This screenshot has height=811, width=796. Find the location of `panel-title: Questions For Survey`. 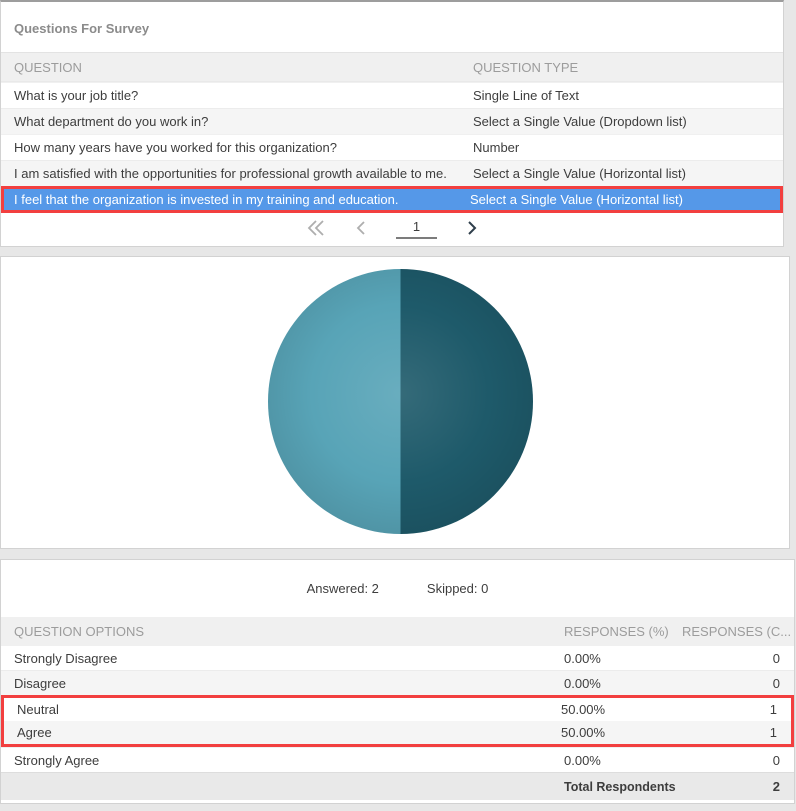

panel-title: Questions For Survey is located at coordinates (82, 28).